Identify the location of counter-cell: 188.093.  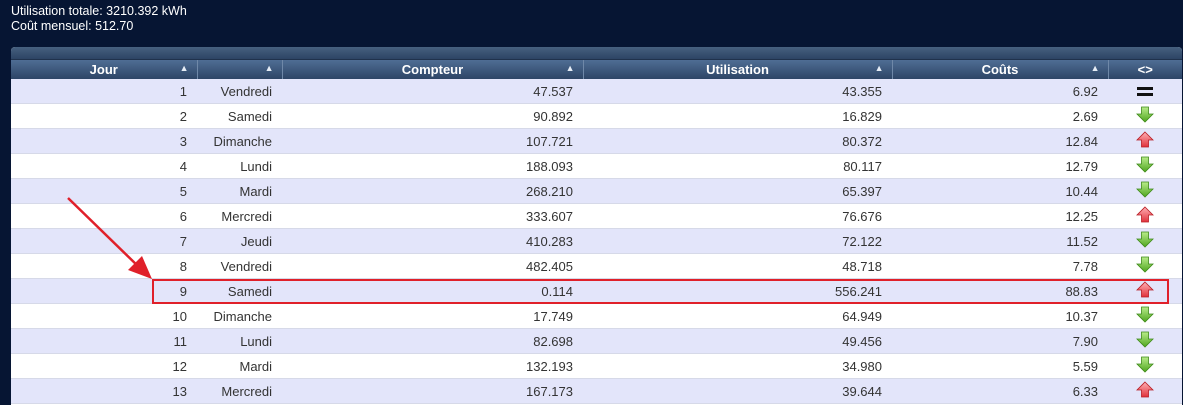
(432, 166).